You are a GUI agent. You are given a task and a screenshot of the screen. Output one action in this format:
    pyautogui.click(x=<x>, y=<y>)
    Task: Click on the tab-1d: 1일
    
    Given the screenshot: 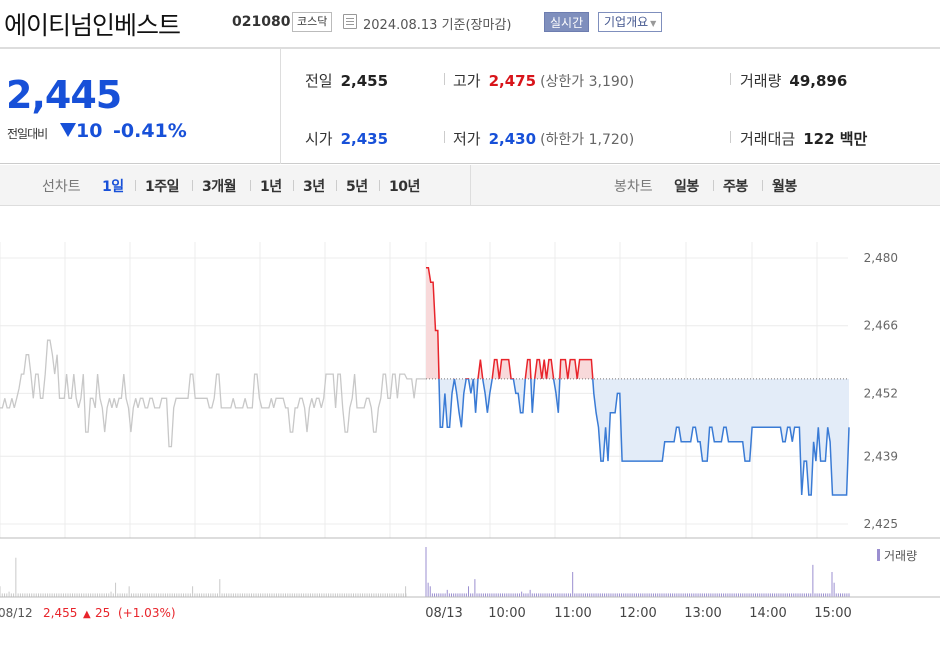 What is the action you would take?
    pyautogui.click(x=113, y=186)
    